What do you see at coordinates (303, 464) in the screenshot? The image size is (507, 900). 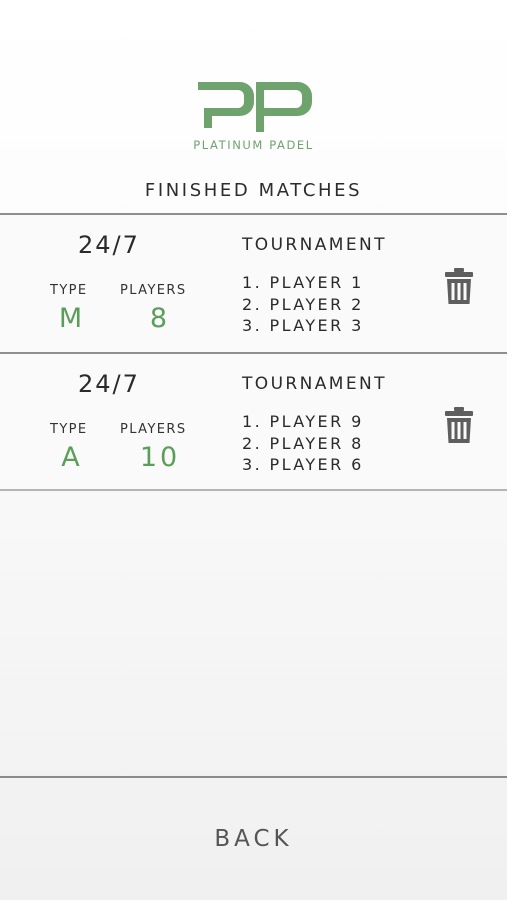 I see `ranking-item: 3. PLAYER 6` at bounding box center [303, 464].